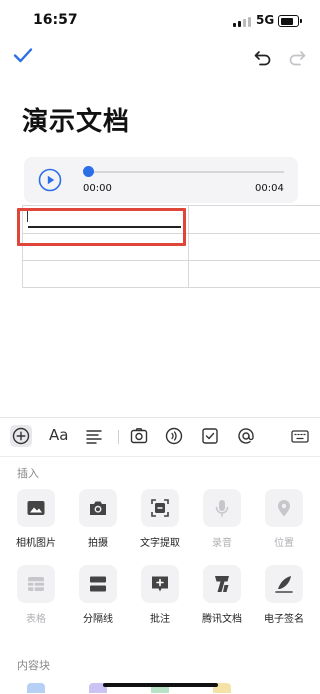 The width and height of the screenshot is (320, 694). Describe the element at coordinates (246, 436) in the screenshot. I see `mention-icon` at that location.